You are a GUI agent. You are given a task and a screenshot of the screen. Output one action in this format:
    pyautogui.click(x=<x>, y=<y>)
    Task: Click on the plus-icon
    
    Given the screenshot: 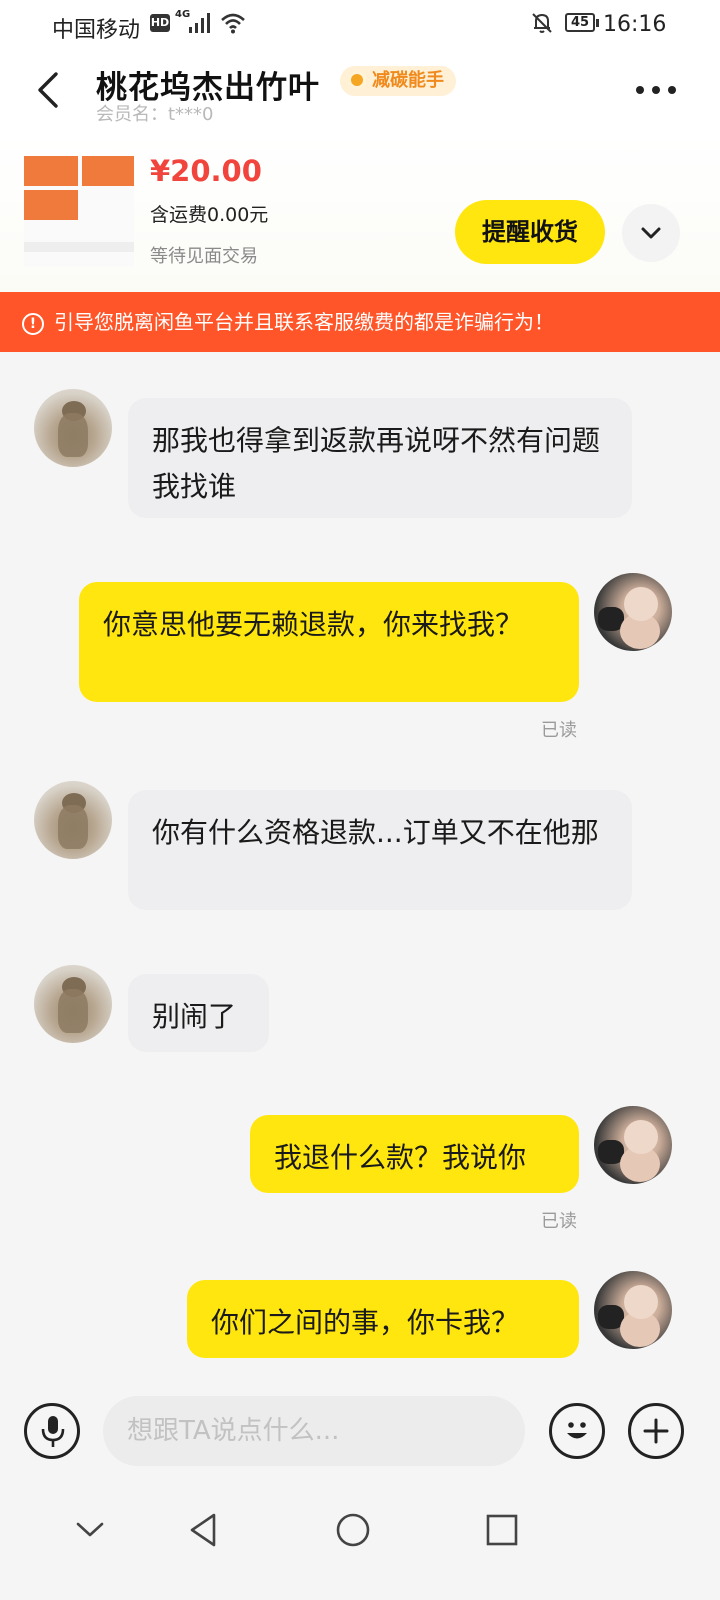 What is the action you would take?
    pyautogui.click(x=656, y=1431)
    